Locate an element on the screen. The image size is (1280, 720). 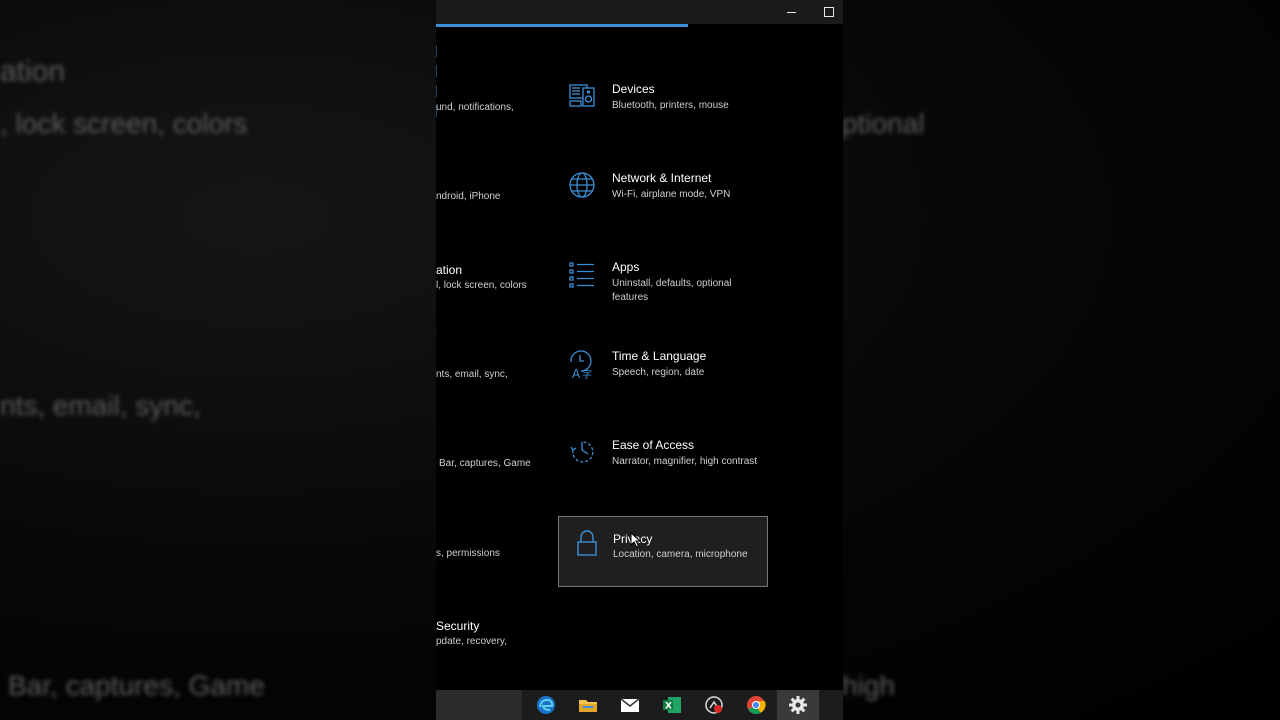
chrome-icon is located at coordinates (756, 705).